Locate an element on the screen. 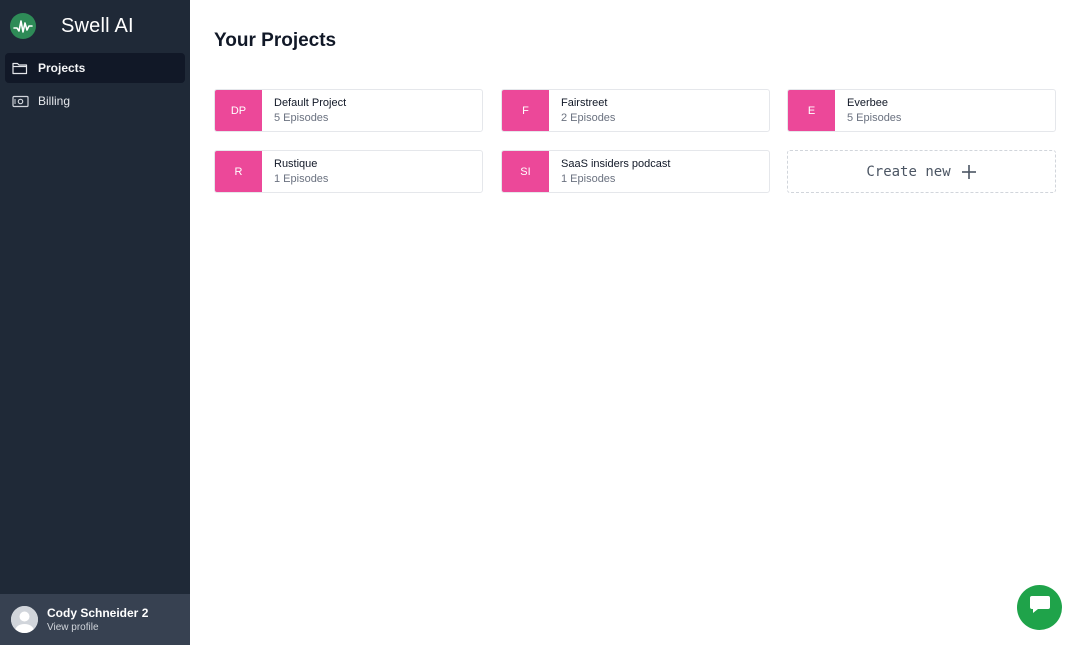 The height and width of the screenshot is (645, 1080). view-profile-link: View profile is located at coordinates (97, 627).